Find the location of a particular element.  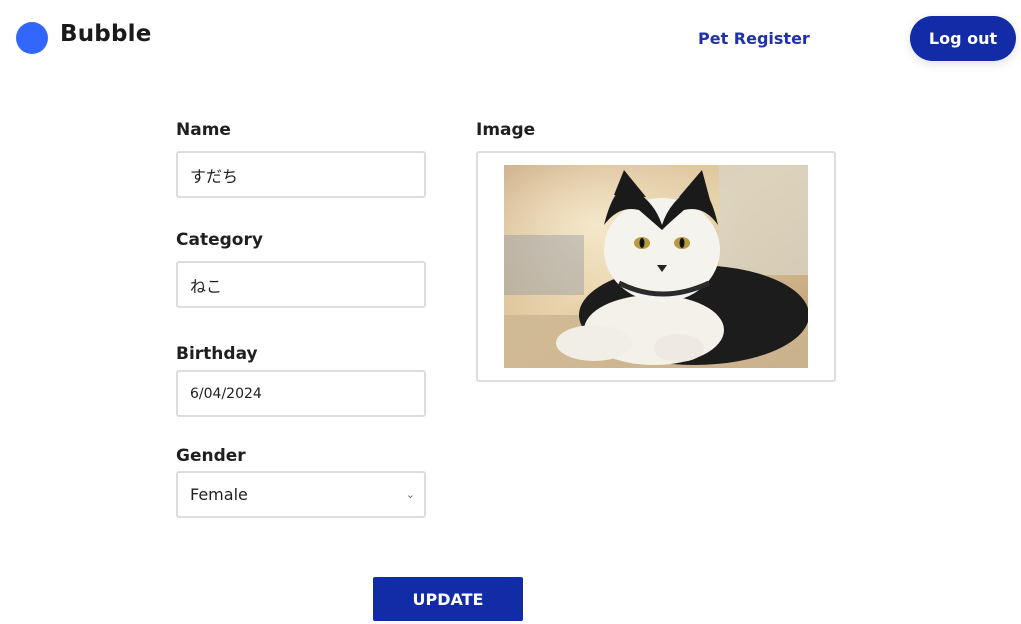

category-input: ねこ is located at coordinates (301, 284).